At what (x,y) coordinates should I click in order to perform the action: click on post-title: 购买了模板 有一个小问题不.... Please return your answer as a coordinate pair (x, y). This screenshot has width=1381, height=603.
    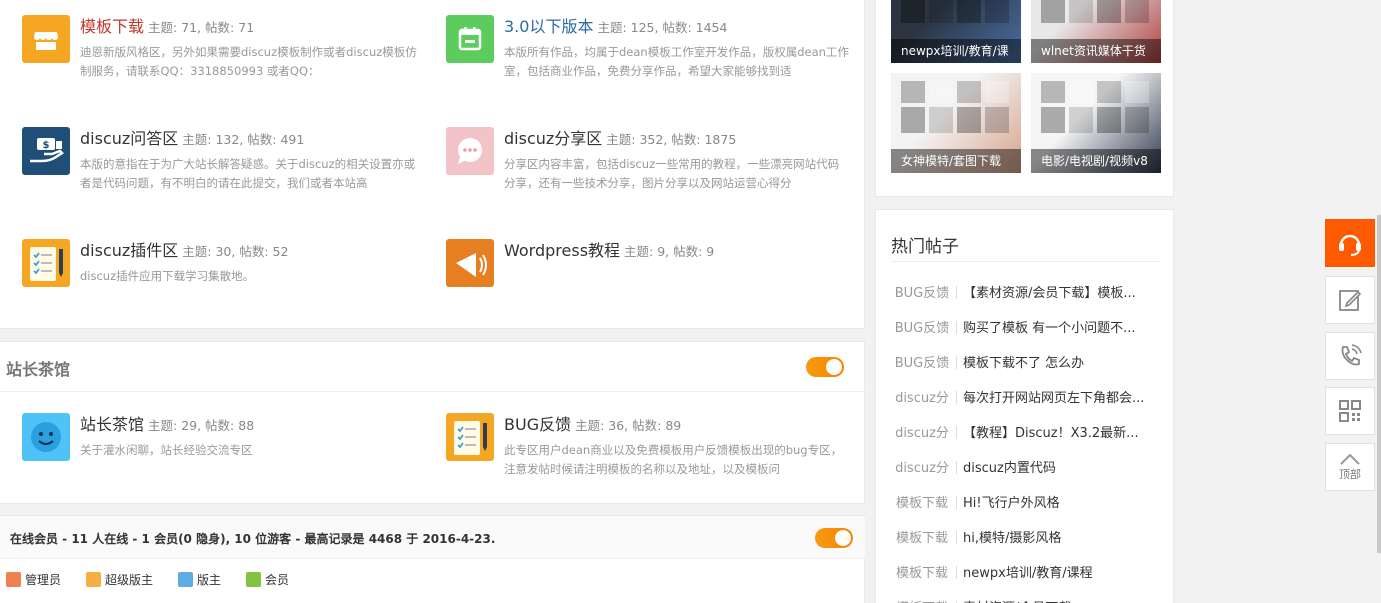
    Looking at the image, I should click on (1049, 328).